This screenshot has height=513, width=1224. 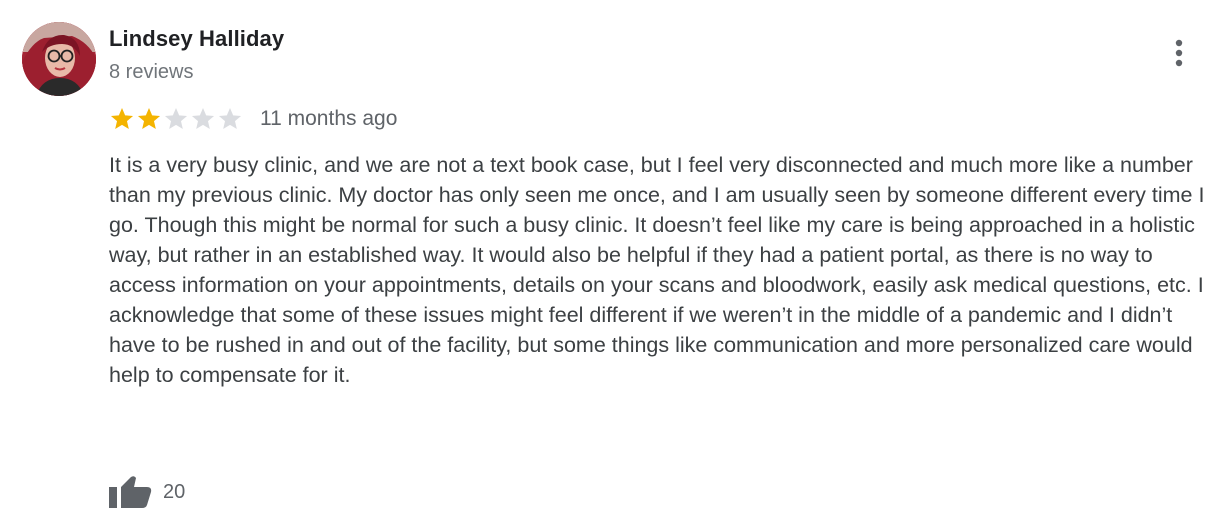 What do you see at coordinates (329, 118) in the screenshot?
I see `review-date: 11 months ago` at bounding box center [329, 118].